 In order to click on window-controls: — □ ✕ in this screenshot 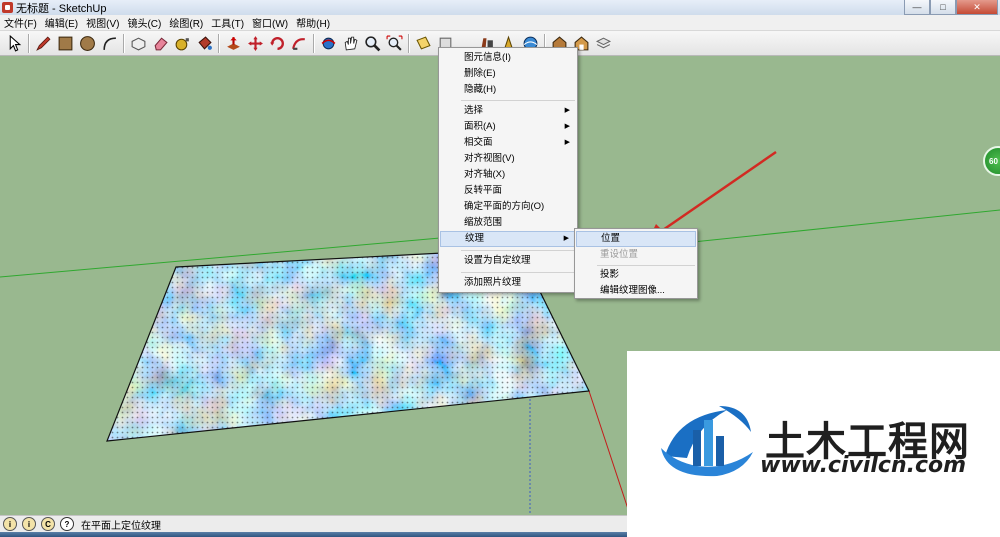, I will do `click(951, 7)`.